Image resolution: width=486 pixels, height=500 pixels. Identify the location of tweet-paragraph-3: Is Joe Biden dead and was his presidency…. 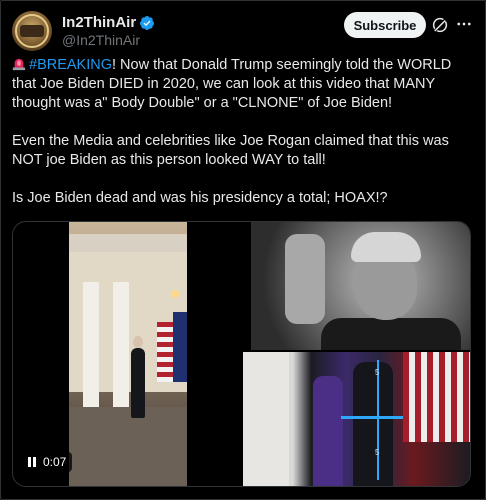
(200, 198).